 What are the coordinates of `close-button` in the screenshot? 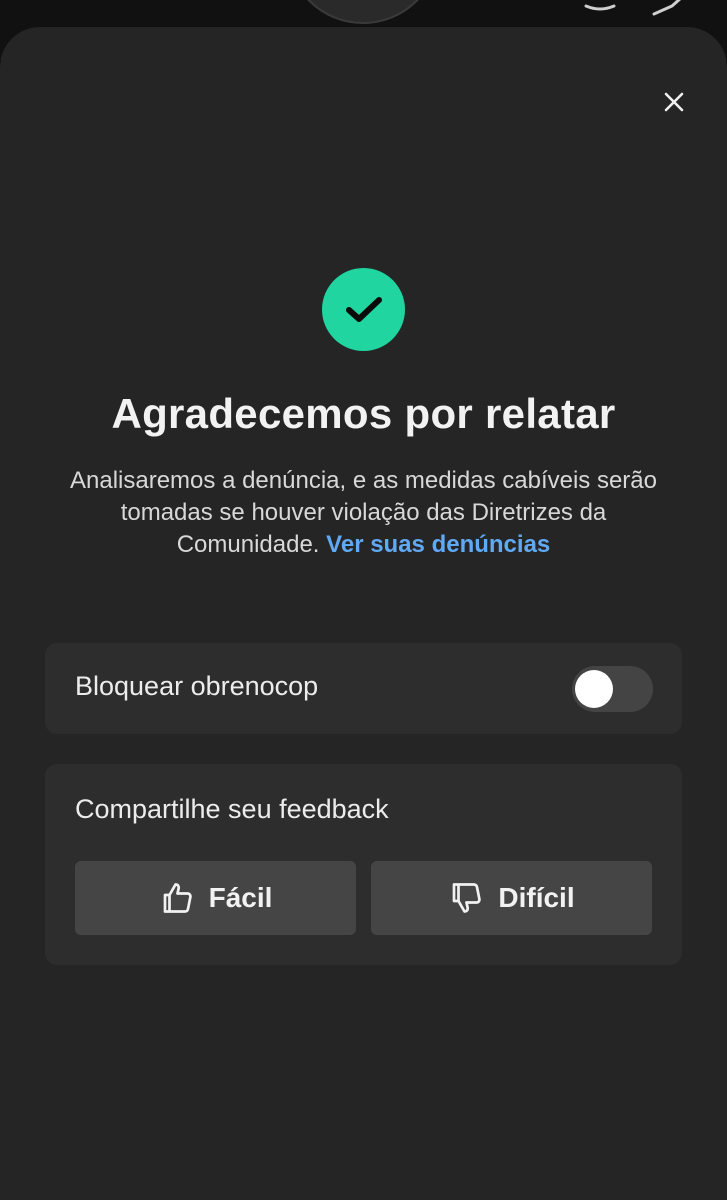 It's located at (674, 102).